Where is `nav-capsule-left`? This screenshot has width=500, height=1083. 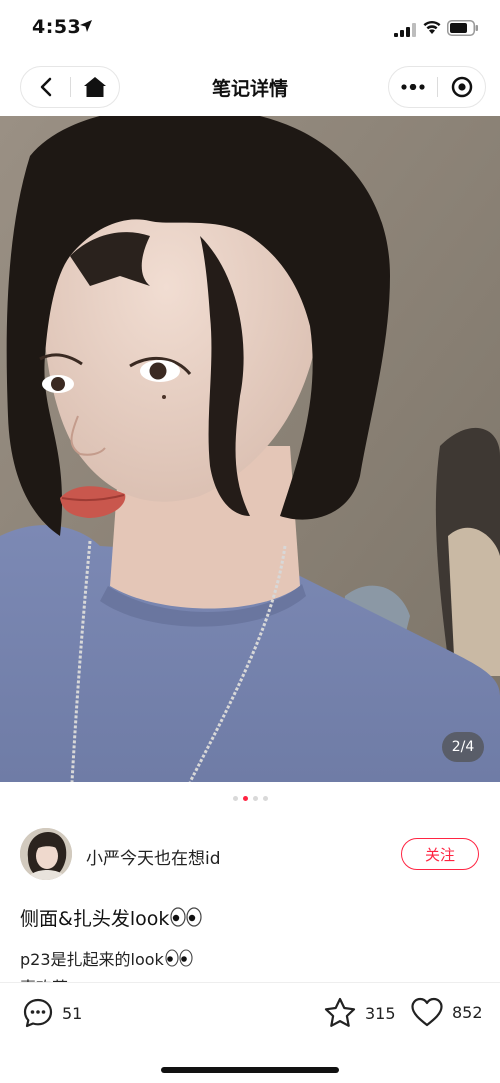 nav-capsule-left is located at coordinates (70, 87).